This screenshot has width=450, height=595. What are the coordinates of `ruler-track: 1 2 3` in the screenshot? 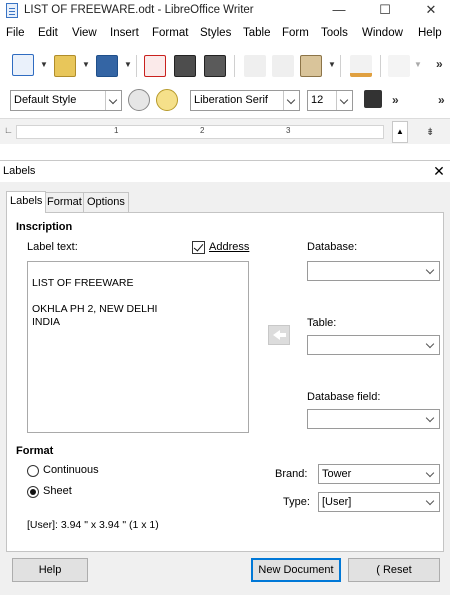 It's located at (200, 132).